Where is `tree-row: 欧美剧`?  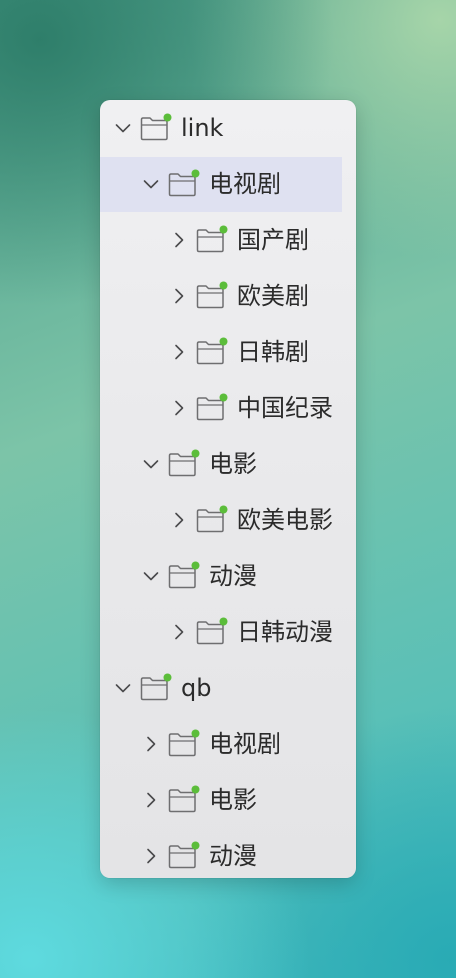
tree-row: 欧美剧 is located at coordinates (228, 296).